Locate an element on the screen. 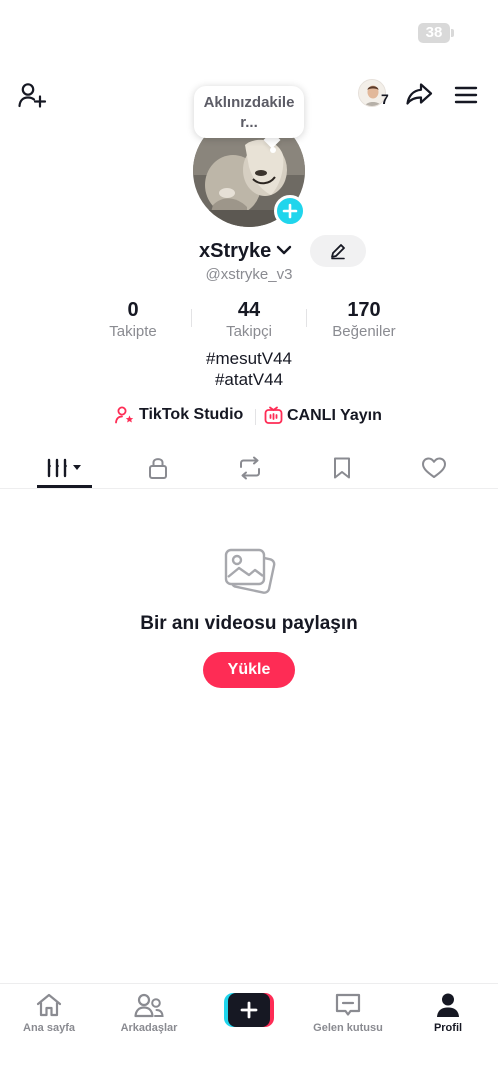  stat-followers: 44 Takipçi is located at coordinates (249, 319).